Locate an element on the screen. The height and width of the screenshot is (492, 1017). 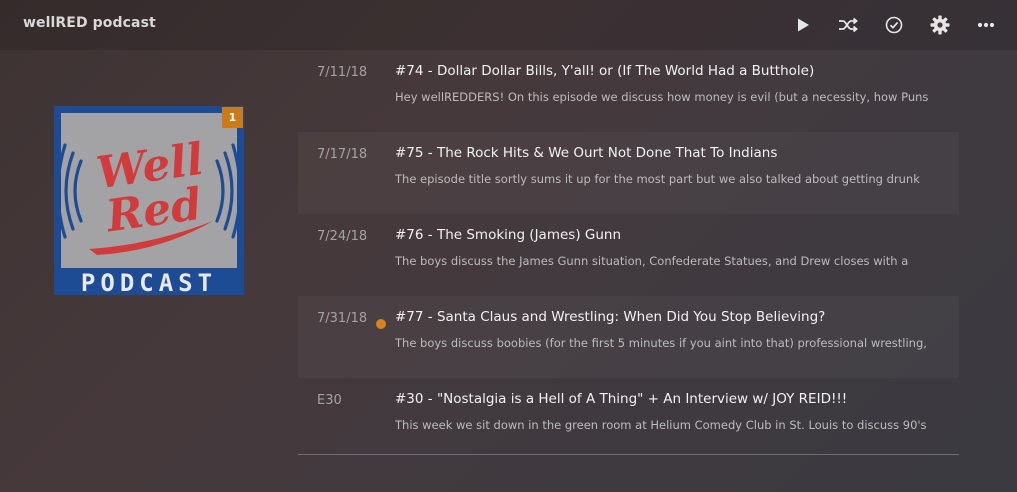
unplayed-dot-icon is located at coordinates (381, 324).